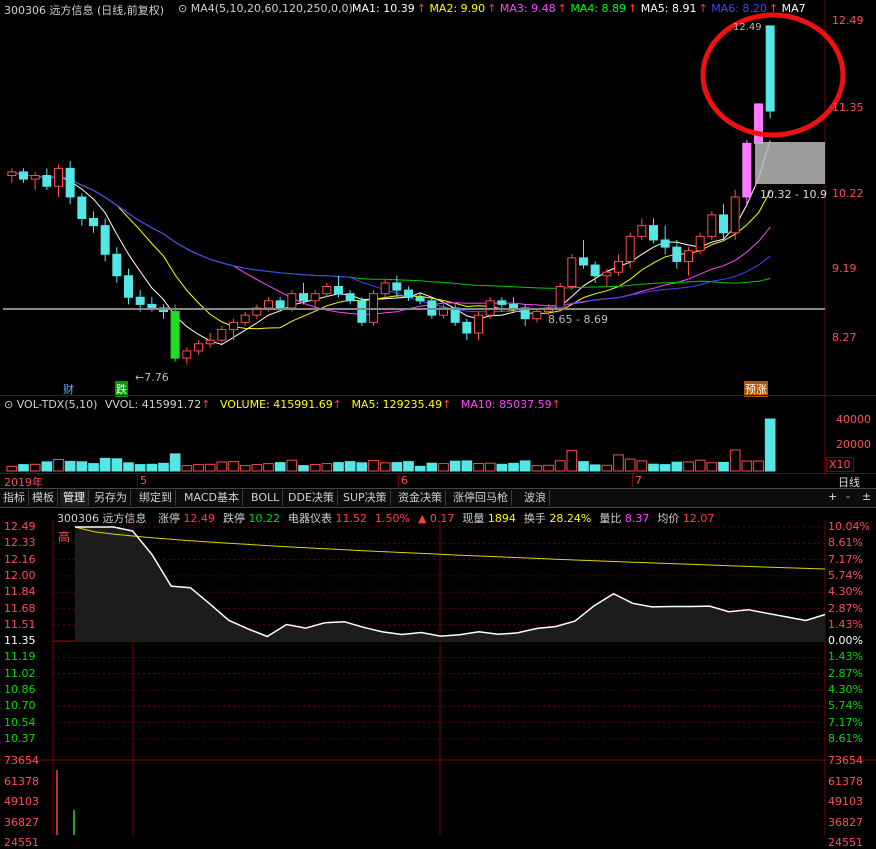  What do you see at coordinates (848, 193) in the screenshot?
I see `ytick: 10.22` at bounding box center [848, 193].